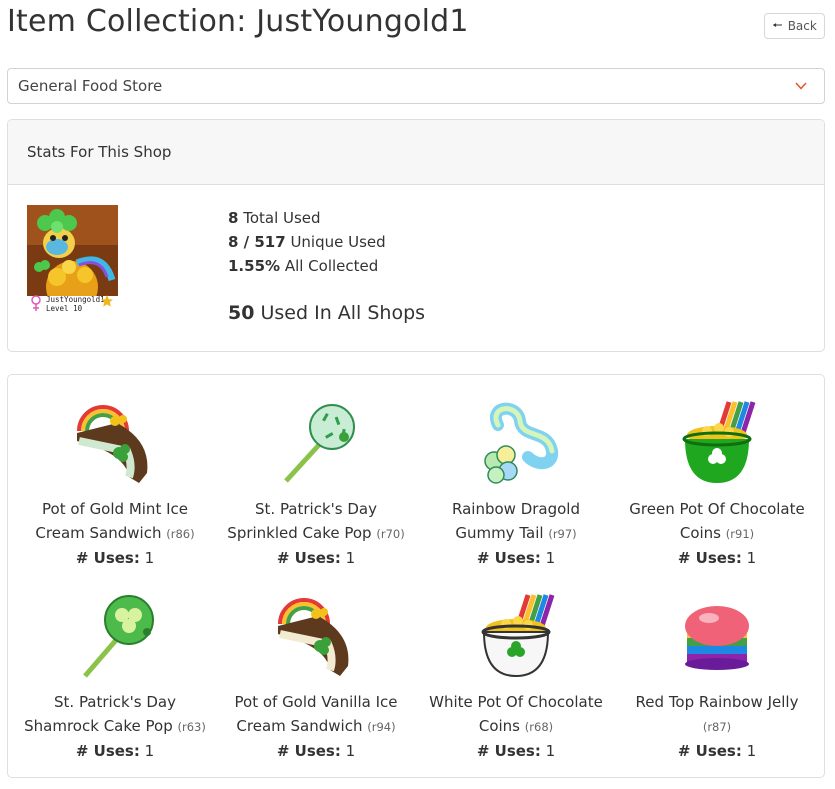 Image resolution: width=835 pixels, height=789 pixels. I want to click on star-icon, so click(107, 301).